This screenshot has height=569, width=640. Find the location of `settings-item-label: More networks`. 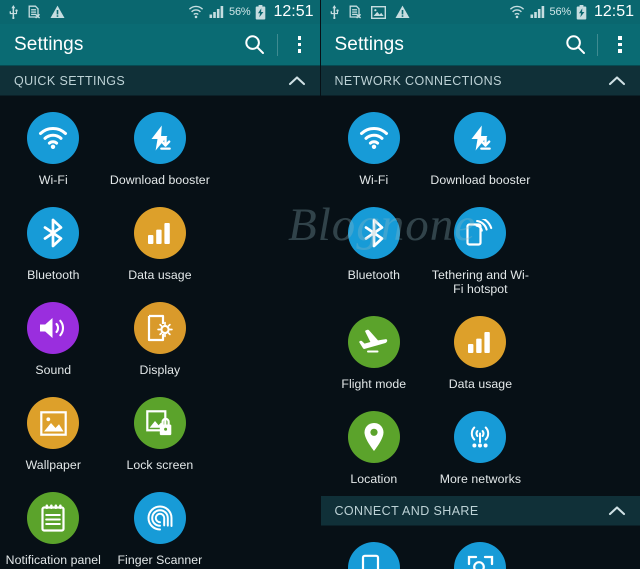

settings-item-label: More networks is located at coordinates (480, 479).